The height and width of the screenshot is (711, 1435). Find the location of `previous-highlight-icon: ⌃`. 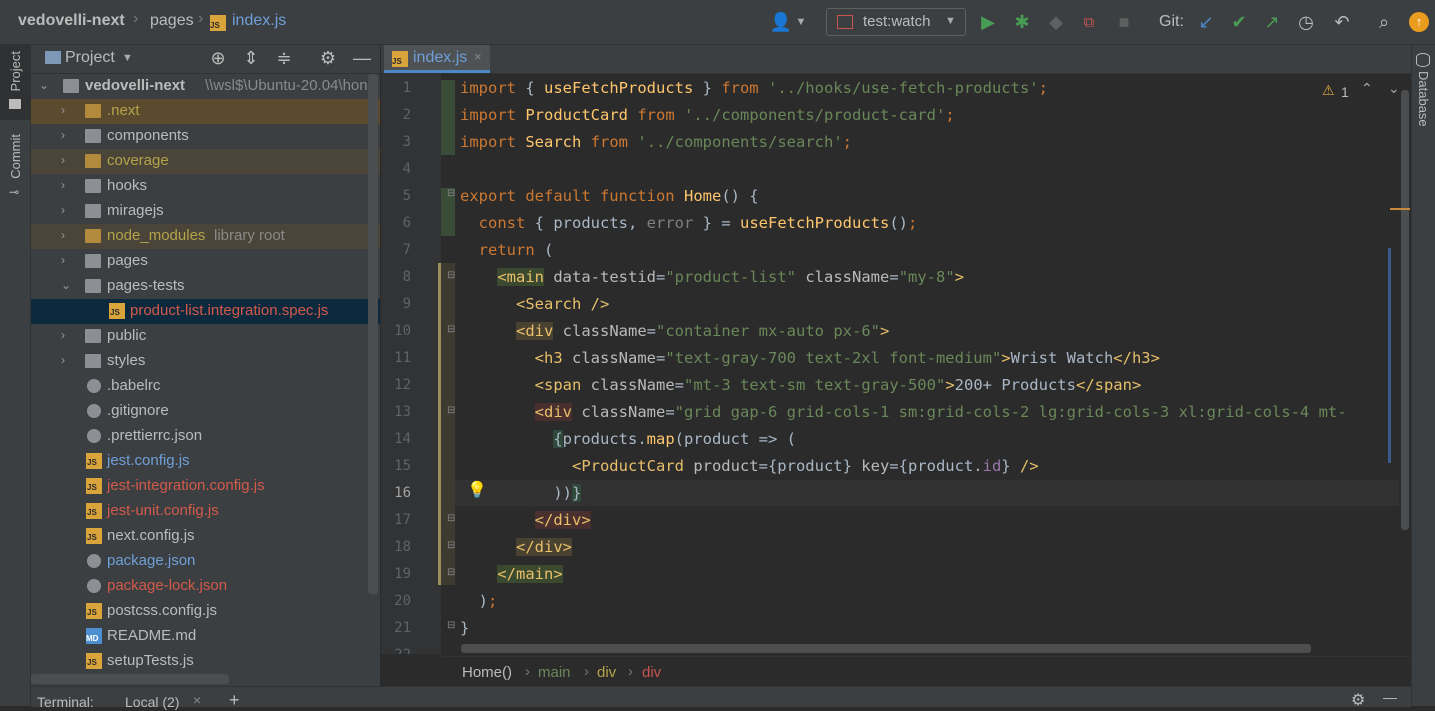

previous-highlight-icon: ⌃ is located at coordinates (1367, 88).